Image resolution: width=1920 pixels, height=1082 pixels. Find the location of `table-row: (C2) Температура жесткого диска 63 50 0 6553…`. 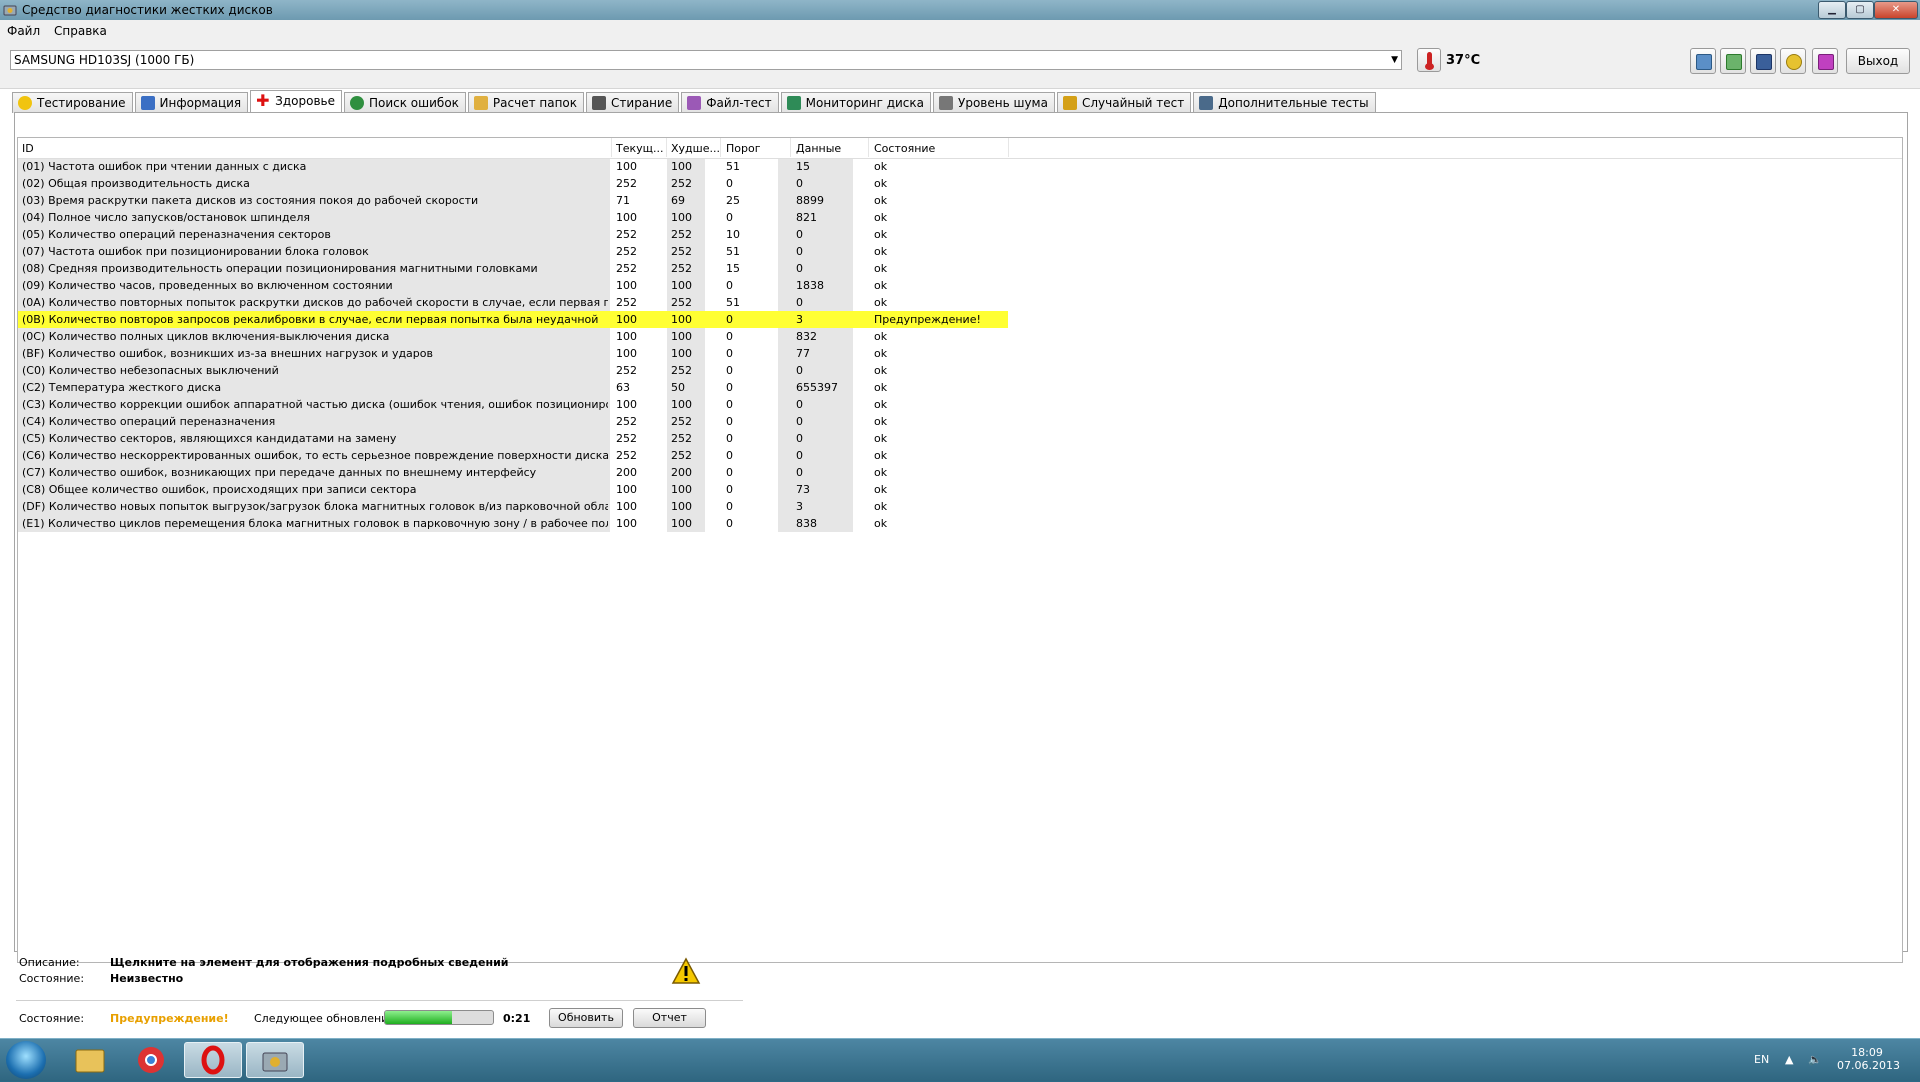

table-row: (C2) Температура жесткого диска 63 50 0 6553… is located at coordinates (513, 387).